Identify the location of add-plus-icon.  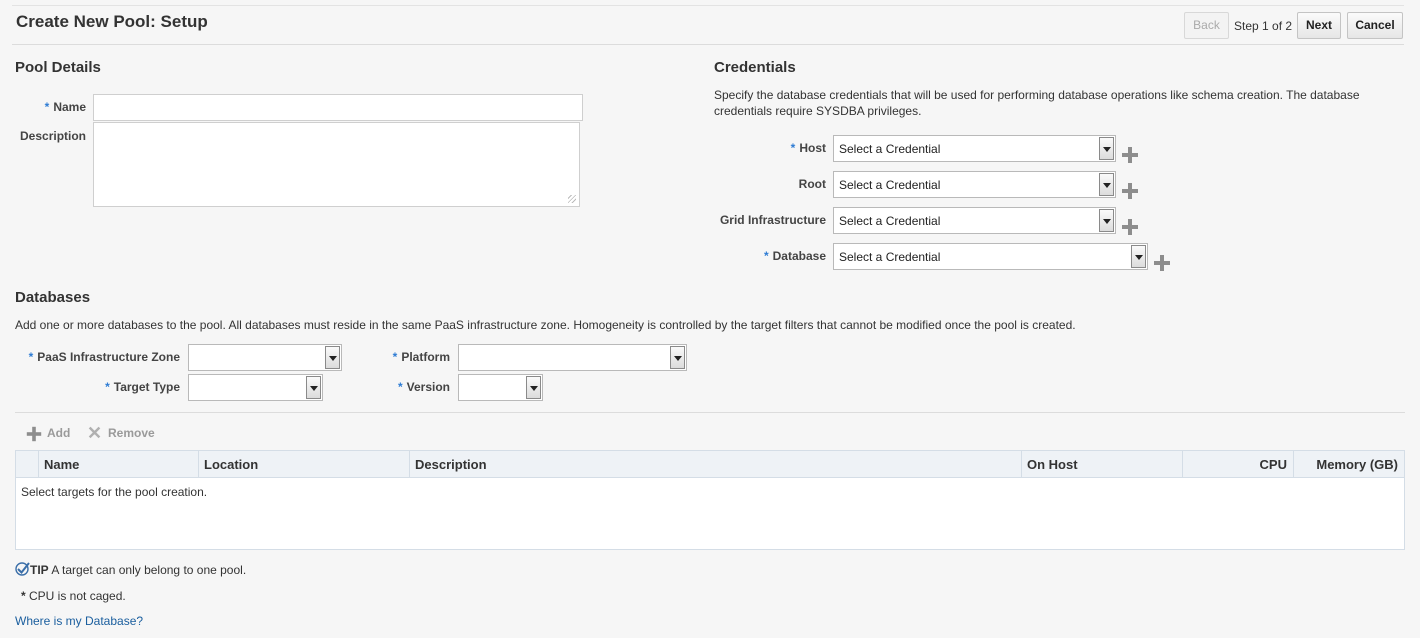
(34, 434).